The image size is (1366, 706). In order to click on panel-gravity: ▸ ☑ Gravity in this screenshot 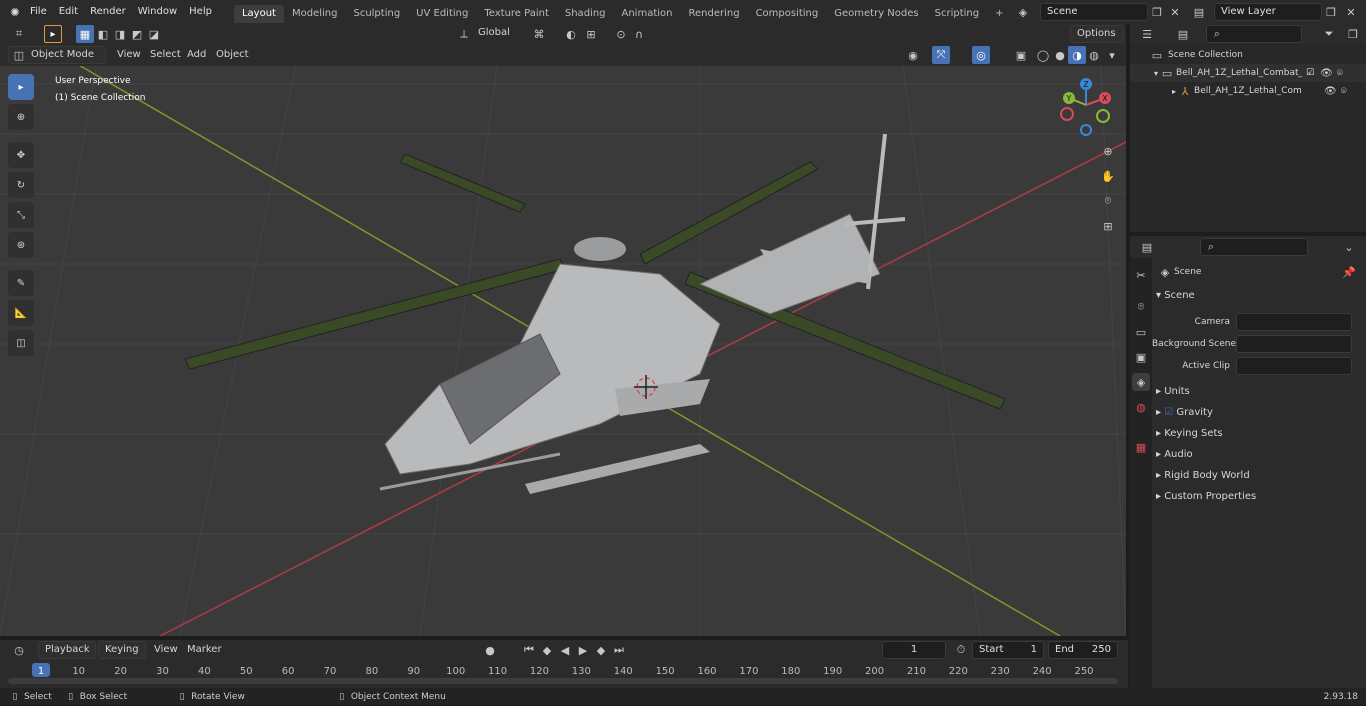, I will do `click(1184, 412)`.